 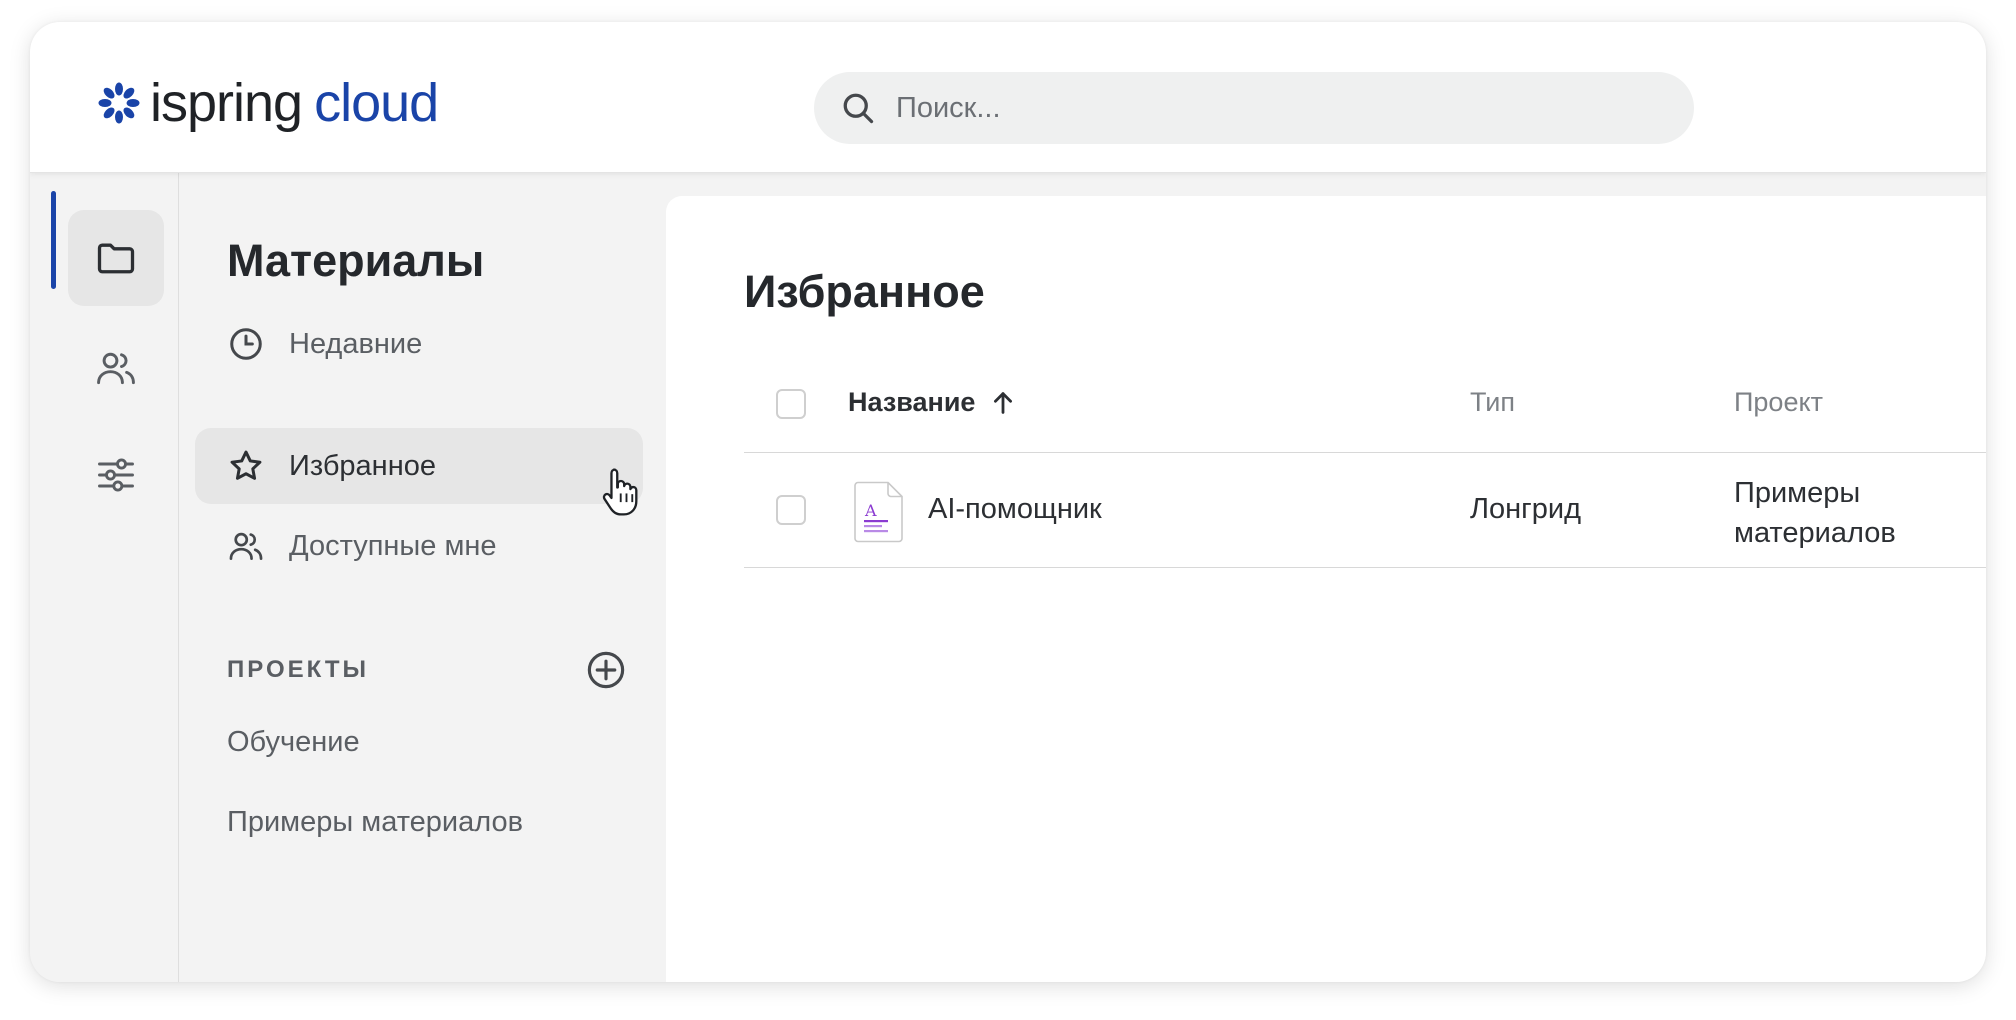 I want to click on project-item-training: Обучение, so click(x=293, y=742).